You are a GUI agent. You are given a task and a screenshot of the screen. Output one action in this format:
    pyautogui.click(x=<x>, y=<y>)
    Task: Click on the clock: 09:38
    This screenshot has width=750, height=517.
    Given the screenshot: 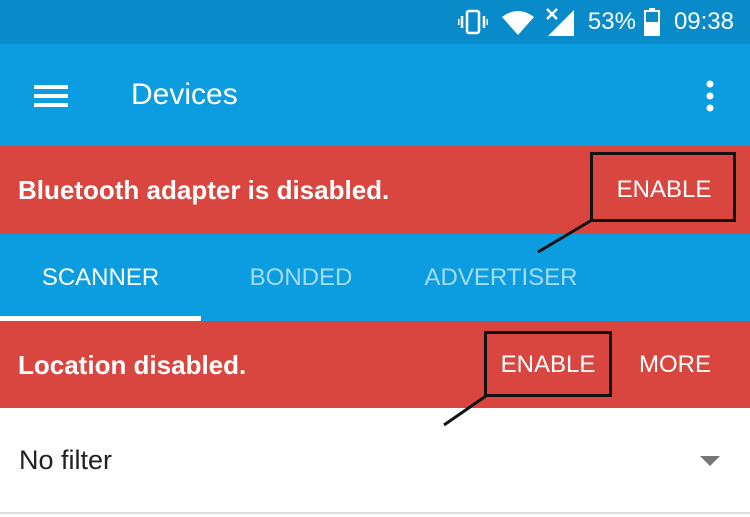 What is the action you would take?
    pyautogui.click(x=703, y=21)
    